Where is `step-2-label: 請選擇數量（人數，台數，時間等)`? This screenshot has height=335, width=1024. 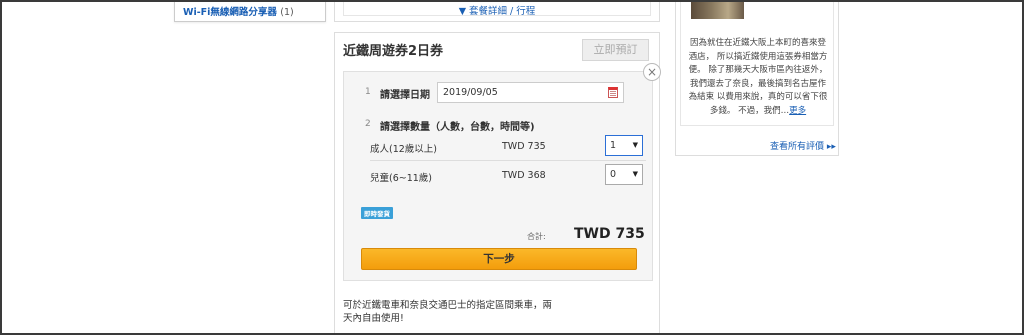
step-2-label: 請選擇數量（人數，台數，時間等) is located at coordinates (457, 127).